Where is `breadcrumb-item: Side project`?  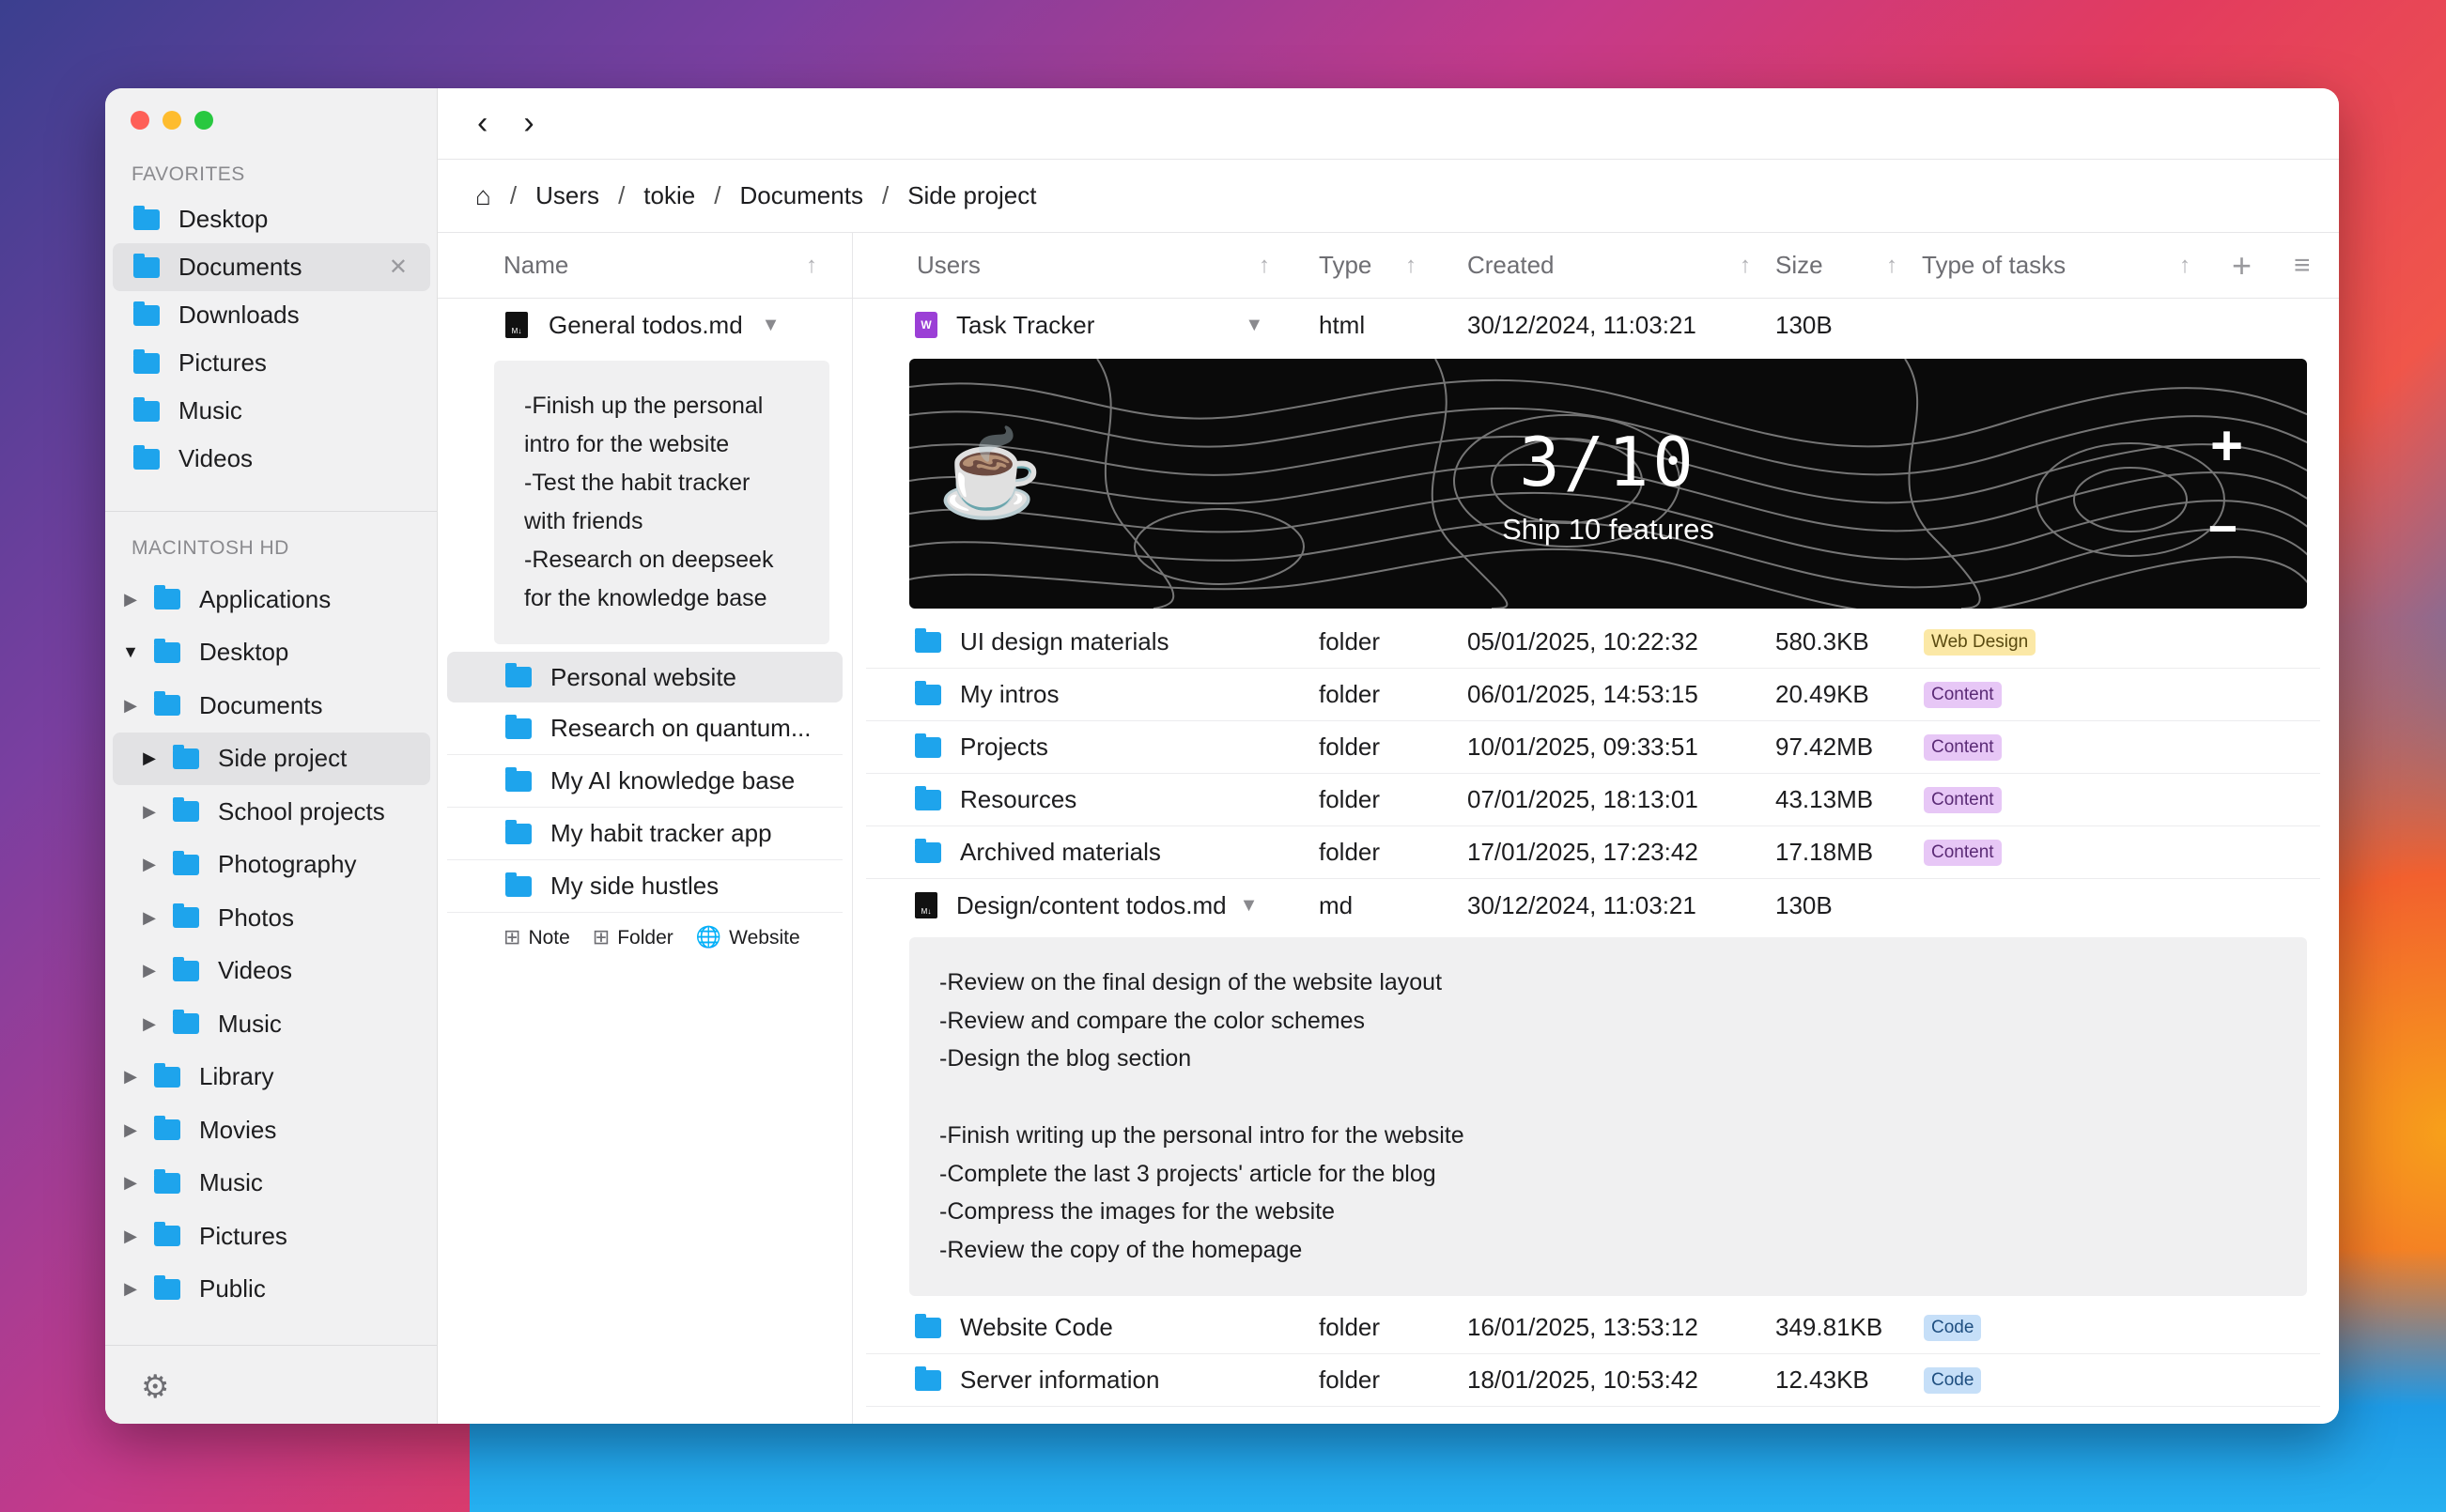
breadcrumb-item: Side project is located at coordinates (972, 195).